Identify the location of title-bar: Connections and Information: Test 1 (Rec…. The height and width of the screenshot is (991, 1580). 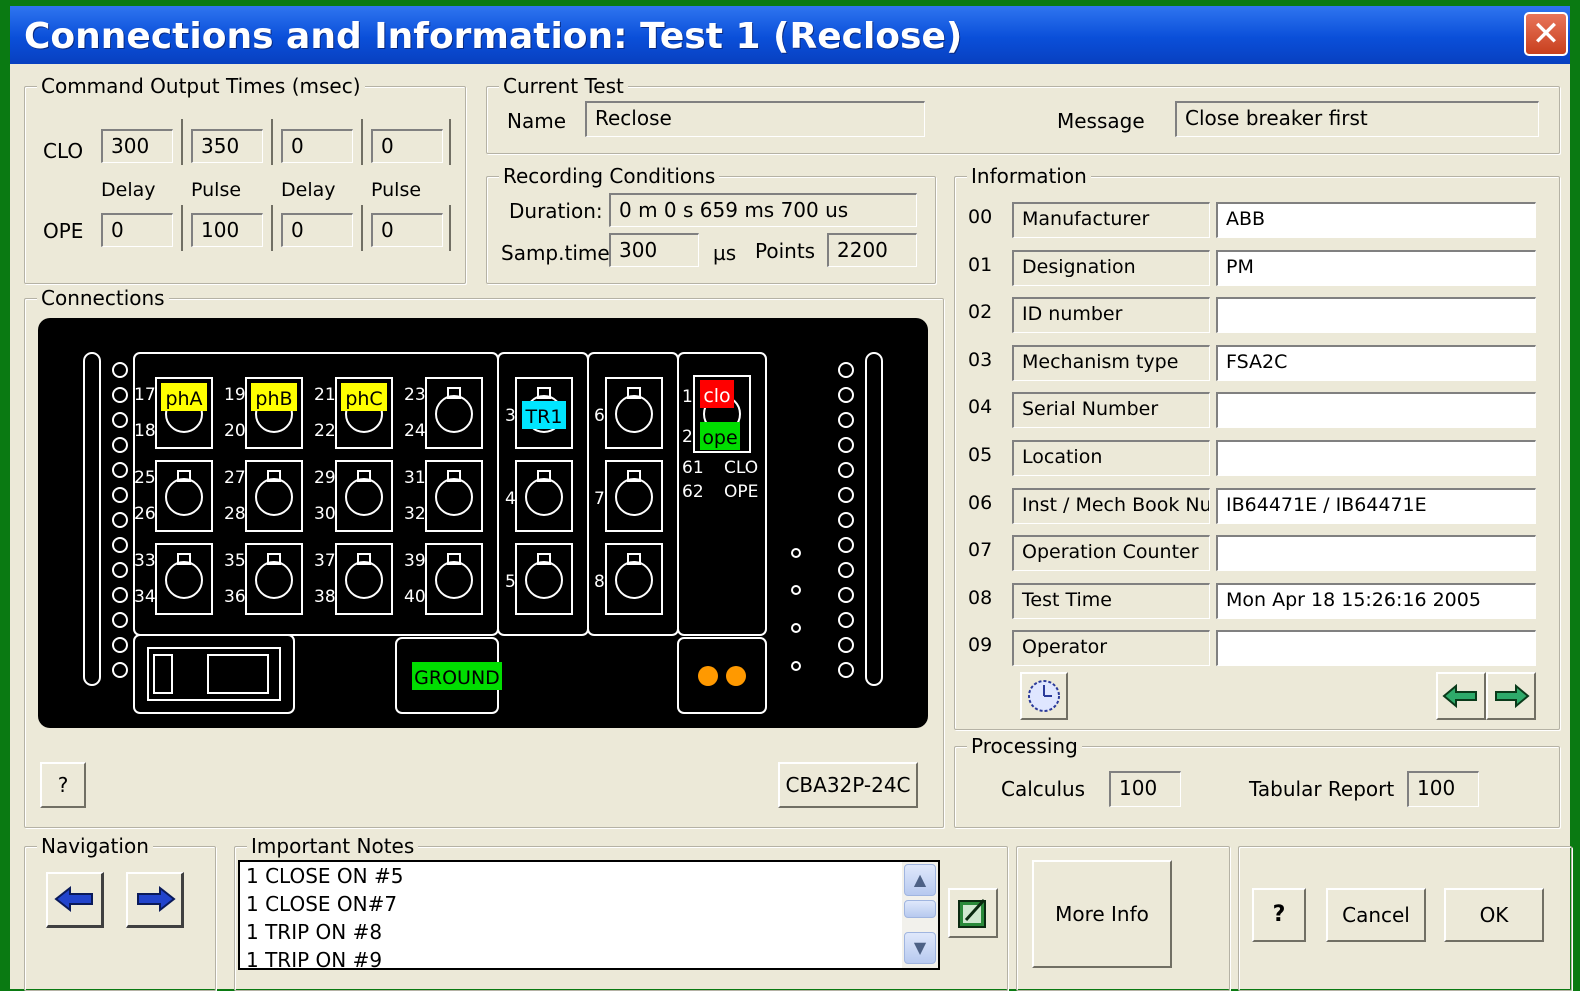
(790, 35).